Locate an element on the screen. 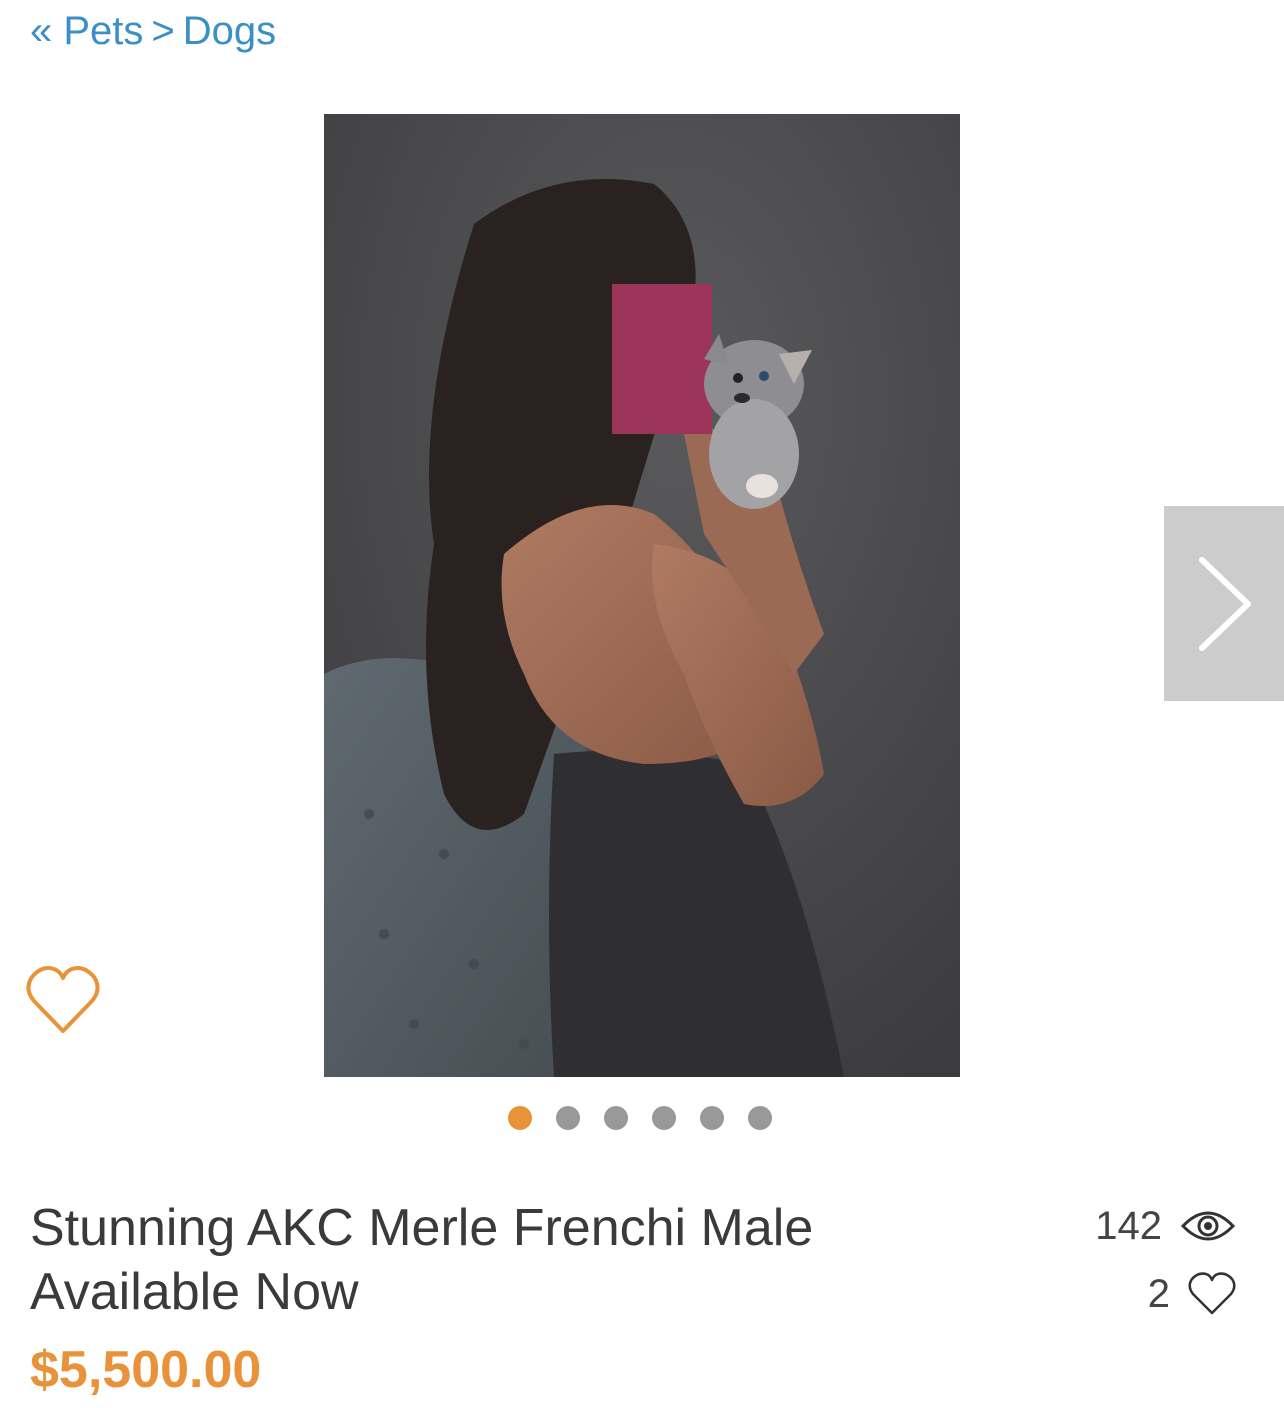  eye-icon is located at coordinates (1208, 1226).